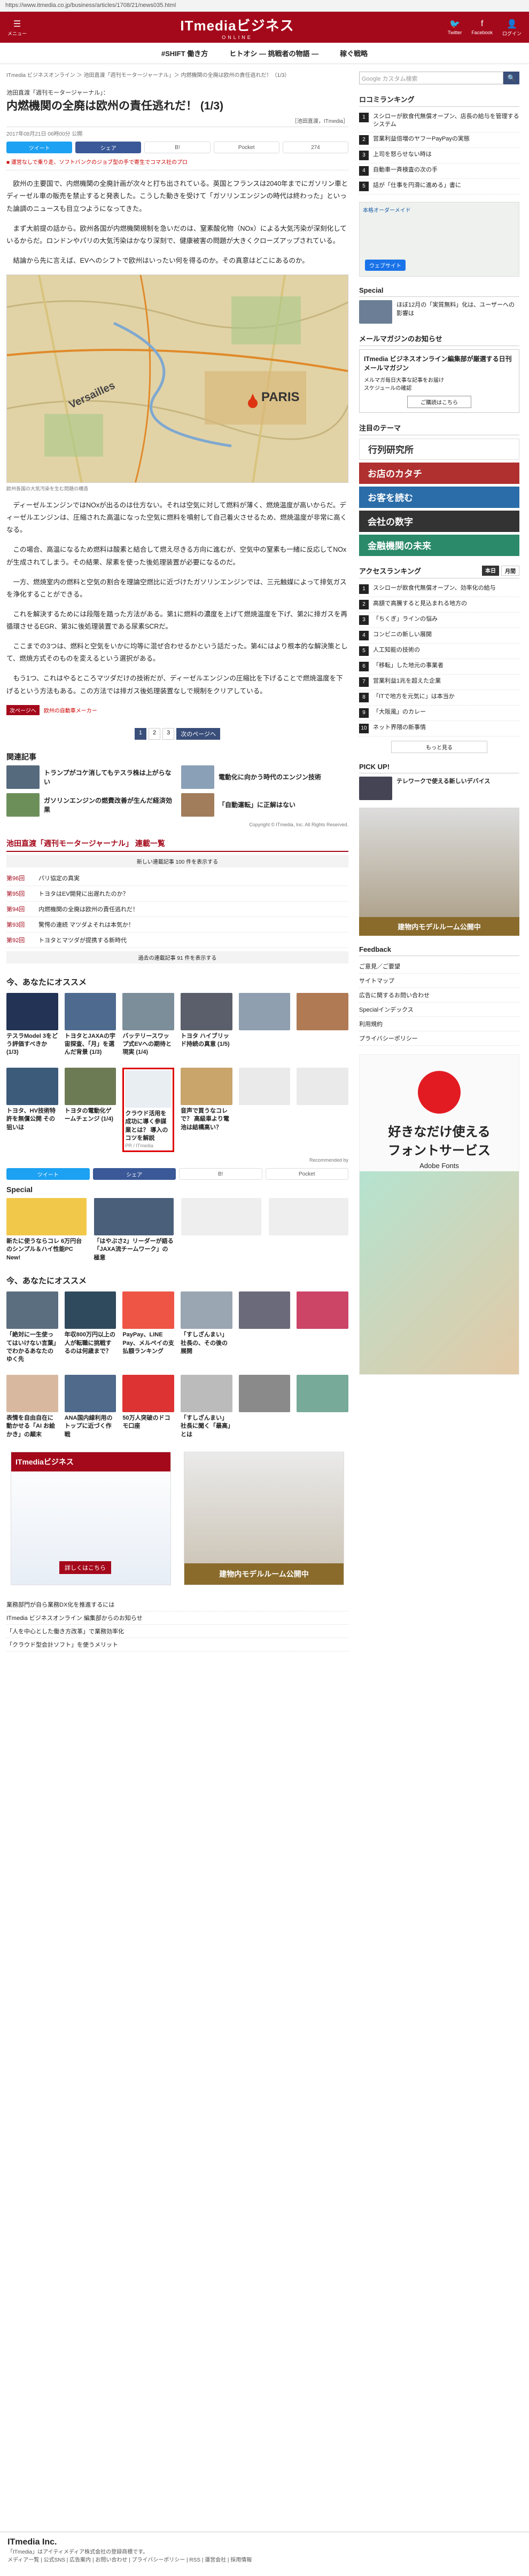  What do you see at coordinates (148, 1024) in the screenshot?
I see `recommend-item: バッテリースワップ式EVへの期待と現実 (1/4)` at bounding box center [148, 1024].